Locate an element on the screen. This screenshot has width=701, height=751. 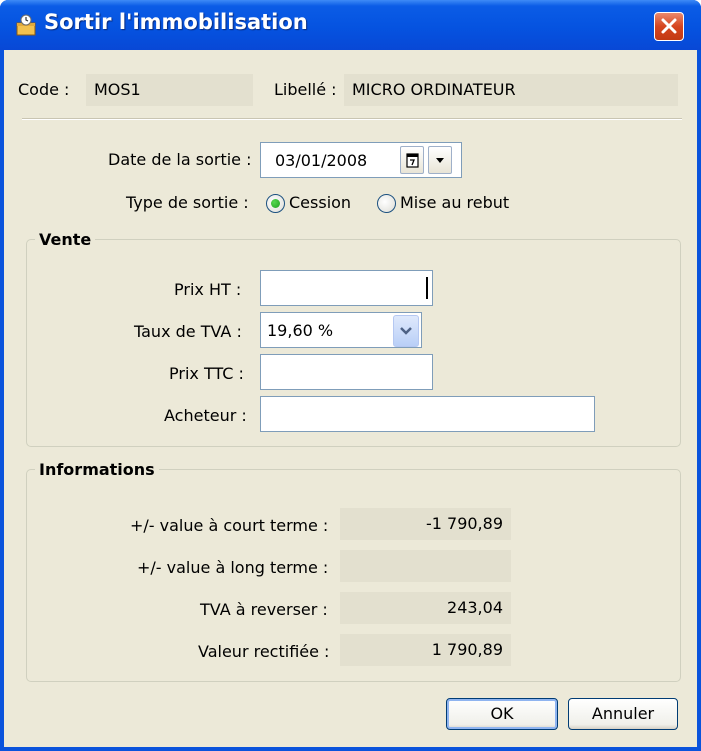
libelle-label: Libellé : is located at coordinates (305, 89).